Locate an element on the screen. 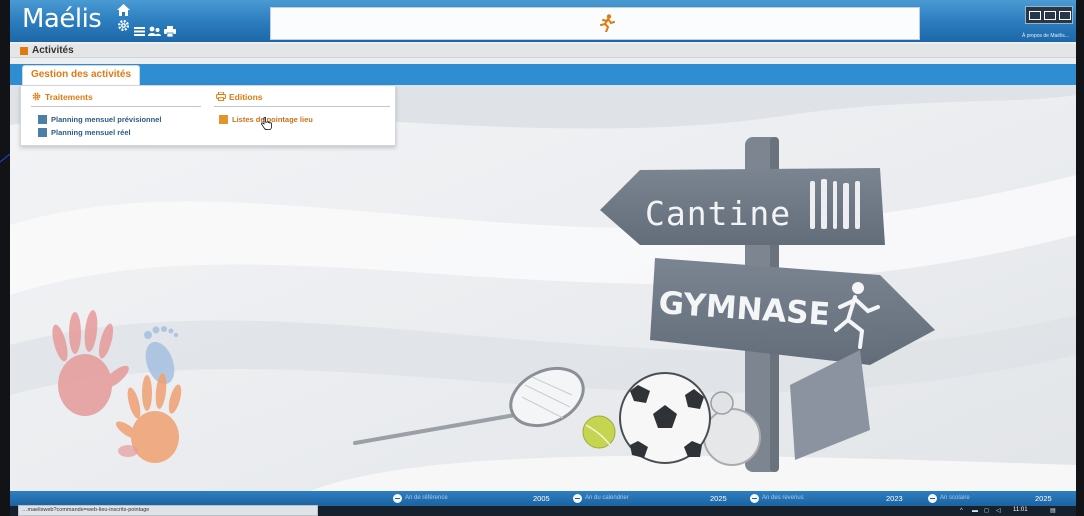 Image resolution: width=1084 pixels, height=516 pixels. notification-icon: ▤ is located at coordinates (1053, 511).